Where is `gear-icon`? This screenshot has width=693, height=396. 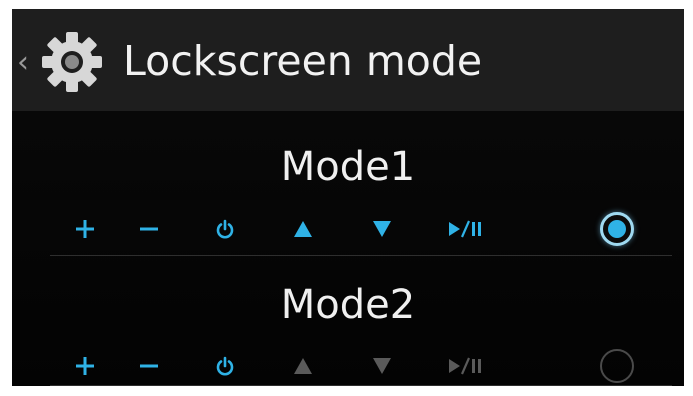
gear-icon is located at coordinates (72, 62).